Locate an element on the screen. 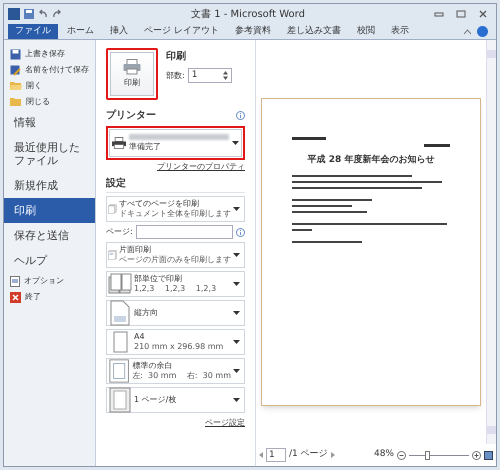 This screenshot has height=470, width=500. document-title: 平成 28 年度新年会のお知らせ is located at coordinates (371, 160).